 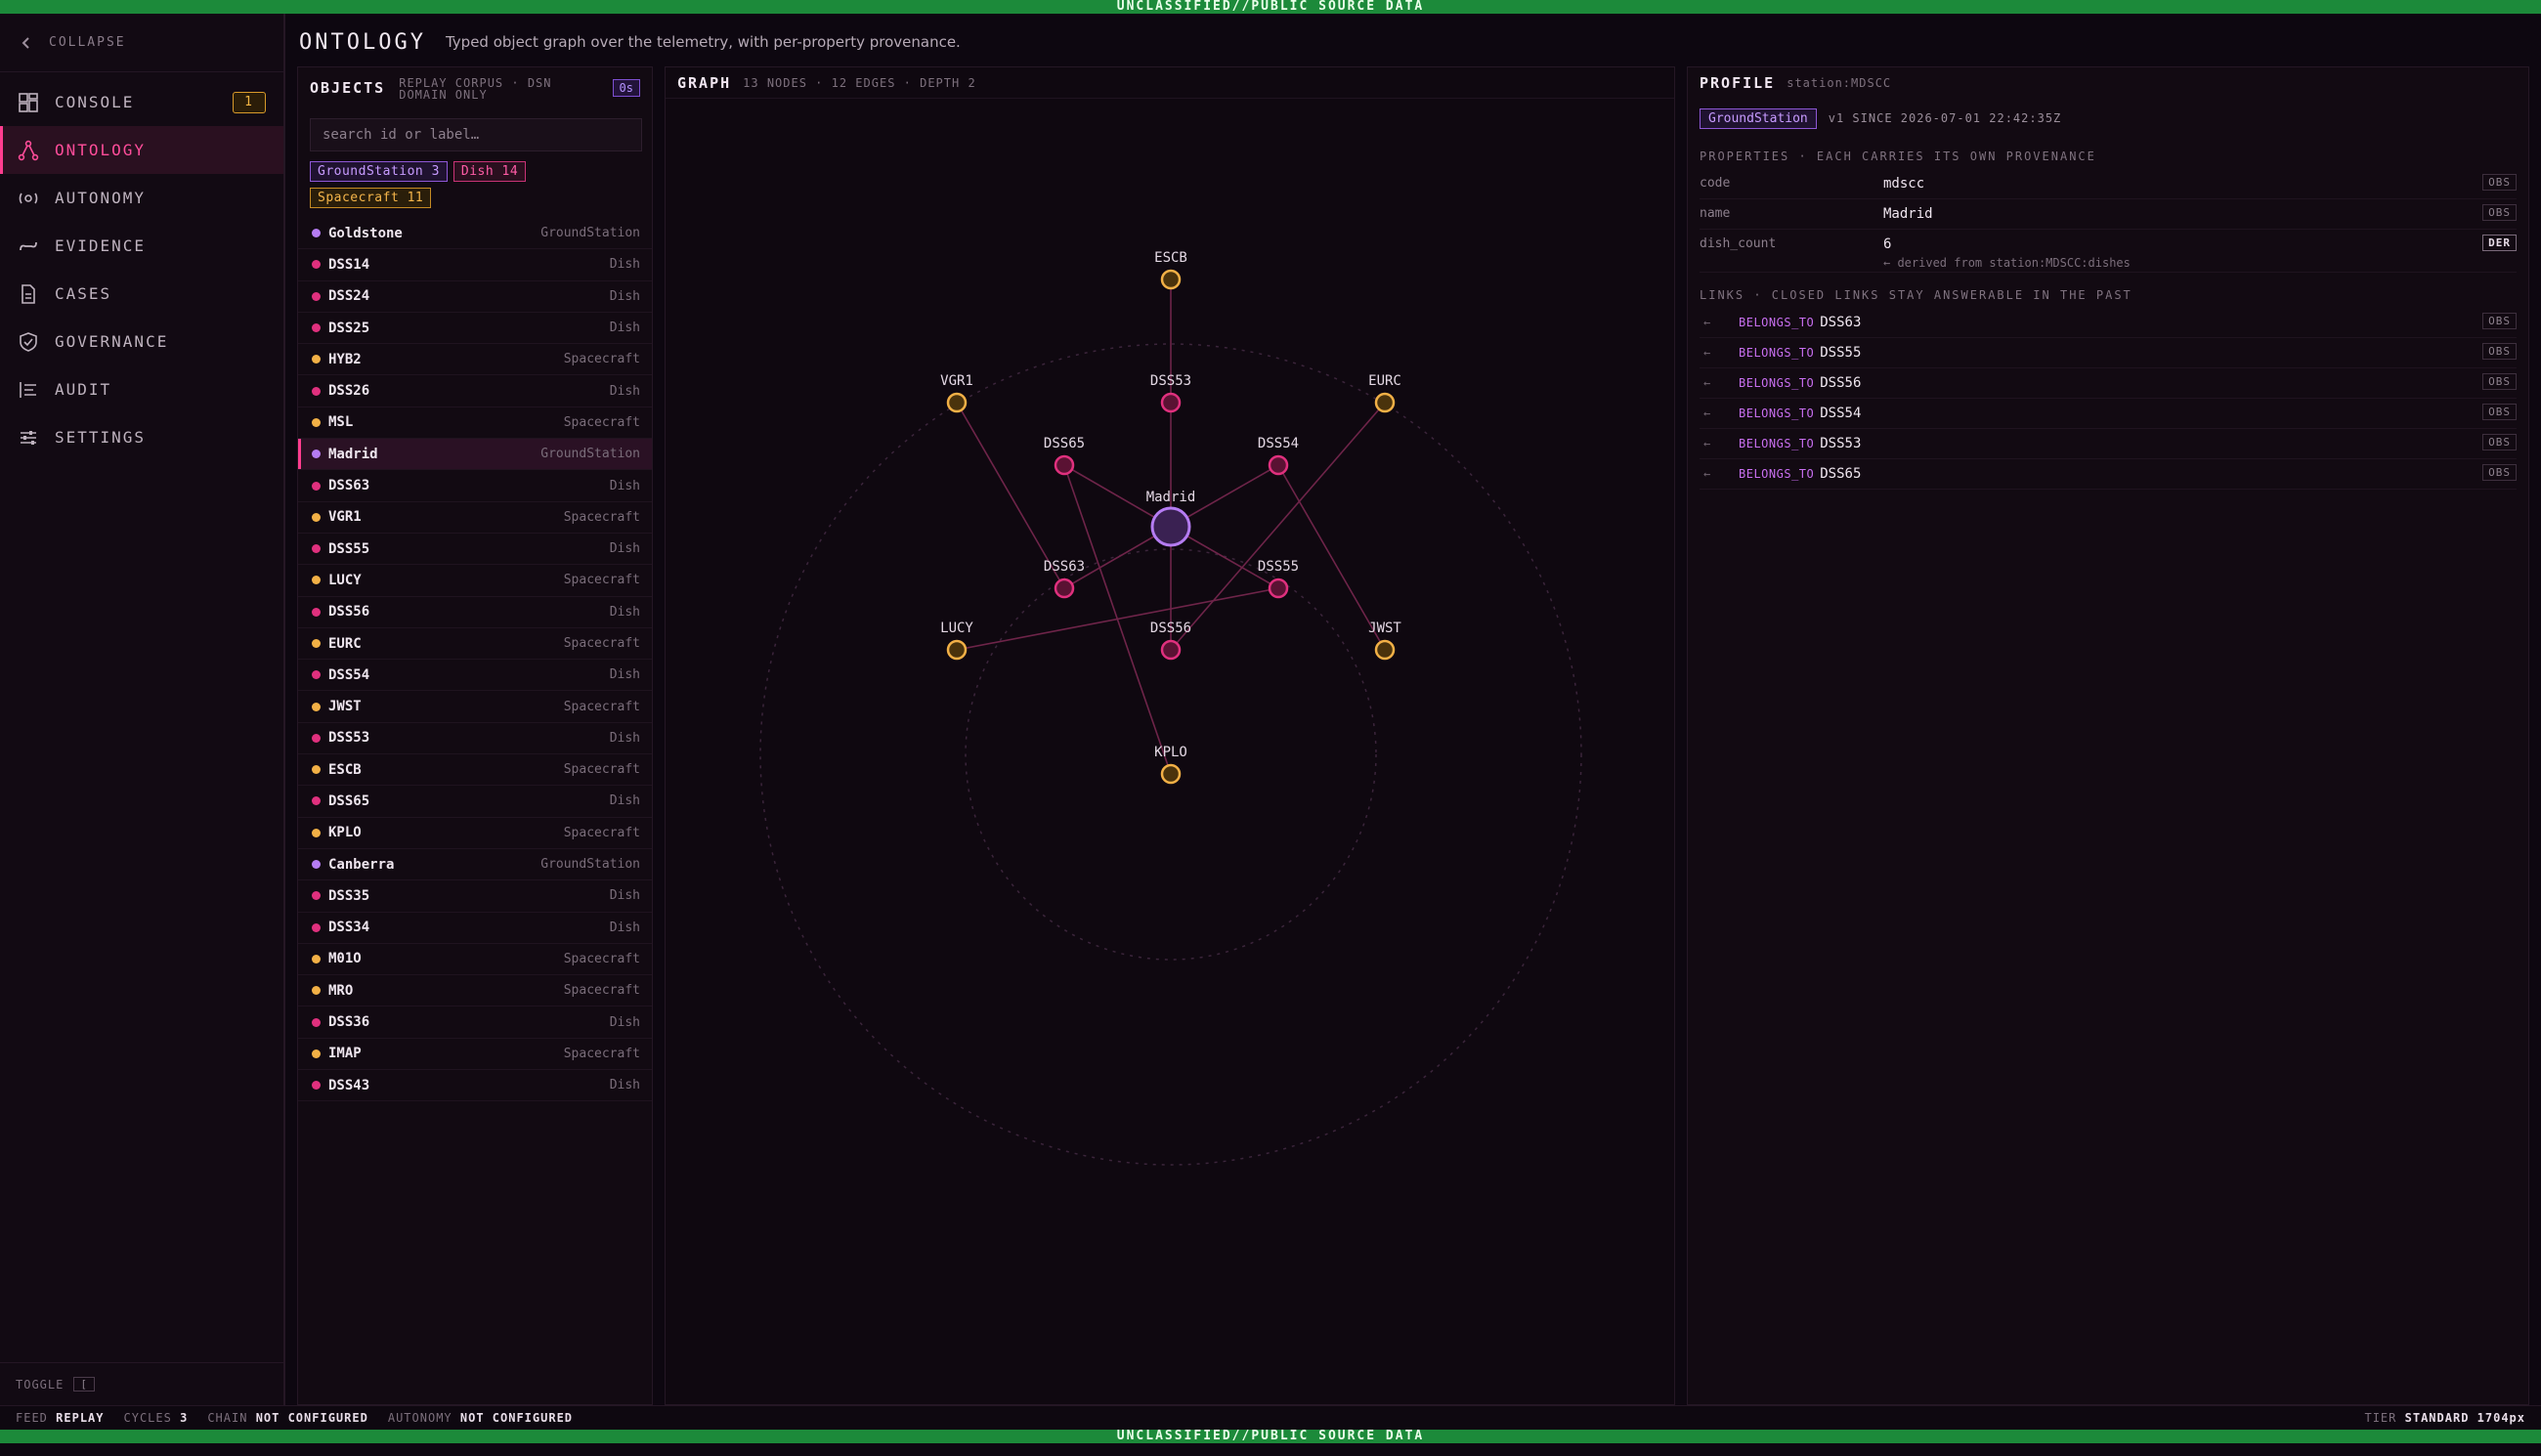 I want to click on object-list-item: DSS56 Dish, so click(x=475, y=612).